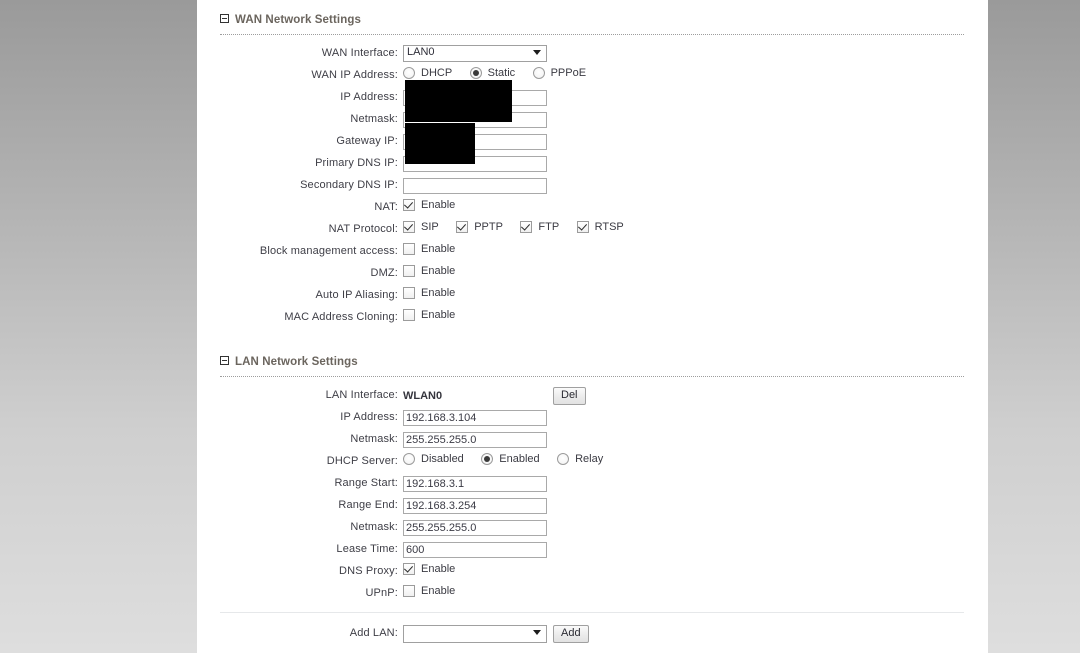 This screenshot has width=1080, height=653. Describe the element at coordinates (475, 550) in the screenshot. I see `lease-time-input` at that location.